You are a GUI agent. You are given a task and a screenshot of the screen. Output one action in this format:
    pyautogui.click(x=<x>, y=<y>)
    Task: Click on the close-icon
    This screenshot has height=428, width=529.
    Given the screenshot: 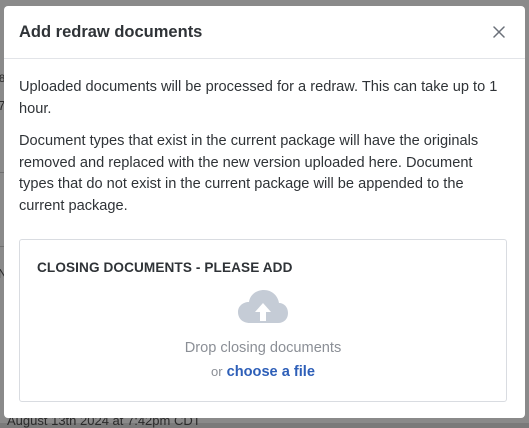 What is the action you would take?
    pyautogui.click(x=499, y=32)
    